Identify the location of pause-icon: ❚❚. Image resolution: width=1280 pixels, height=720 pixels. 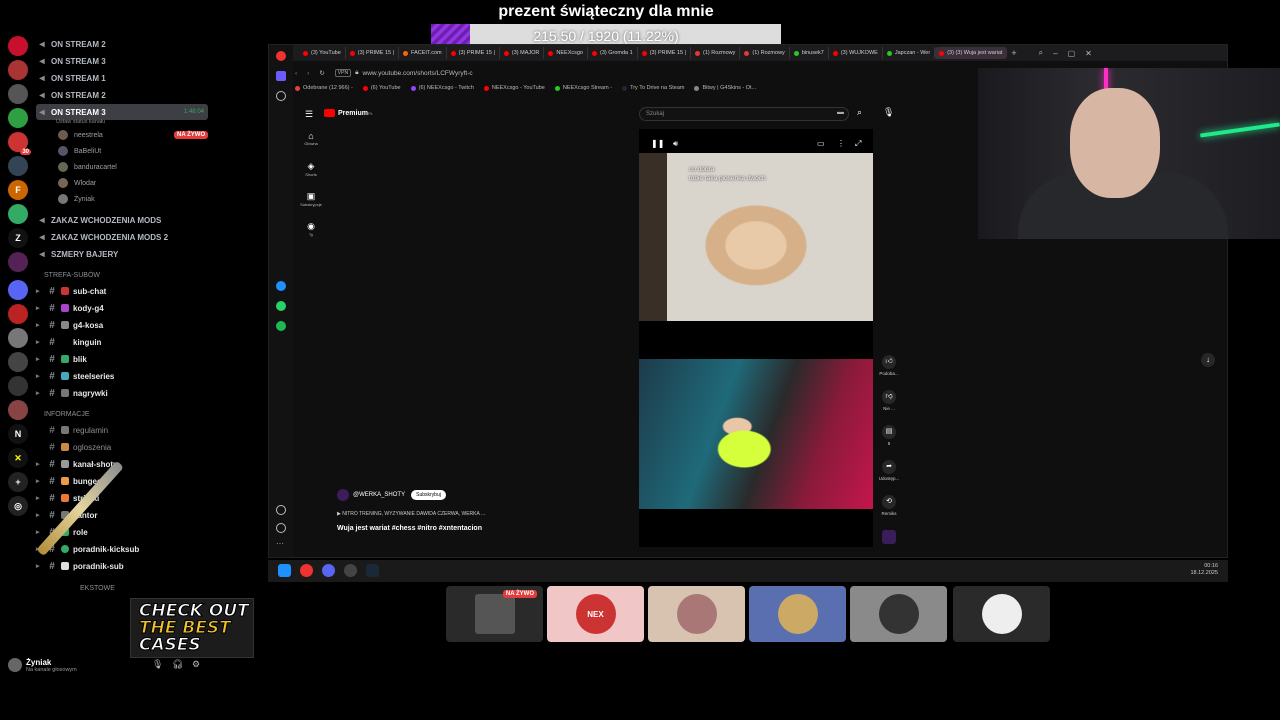
(657, 143).